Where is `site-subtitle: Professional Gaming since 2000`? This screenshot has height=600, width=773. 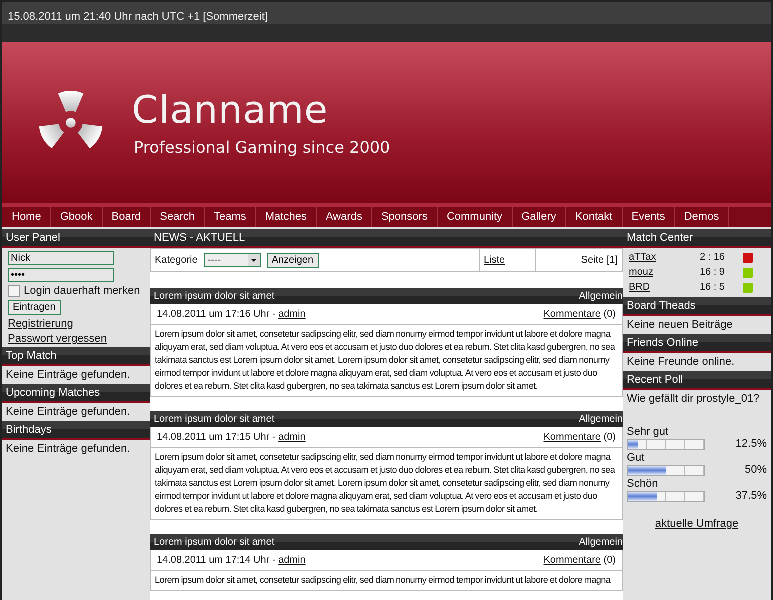 site-subtitle: Professional Gaming since 2000 is located at coordinates (261, 147).